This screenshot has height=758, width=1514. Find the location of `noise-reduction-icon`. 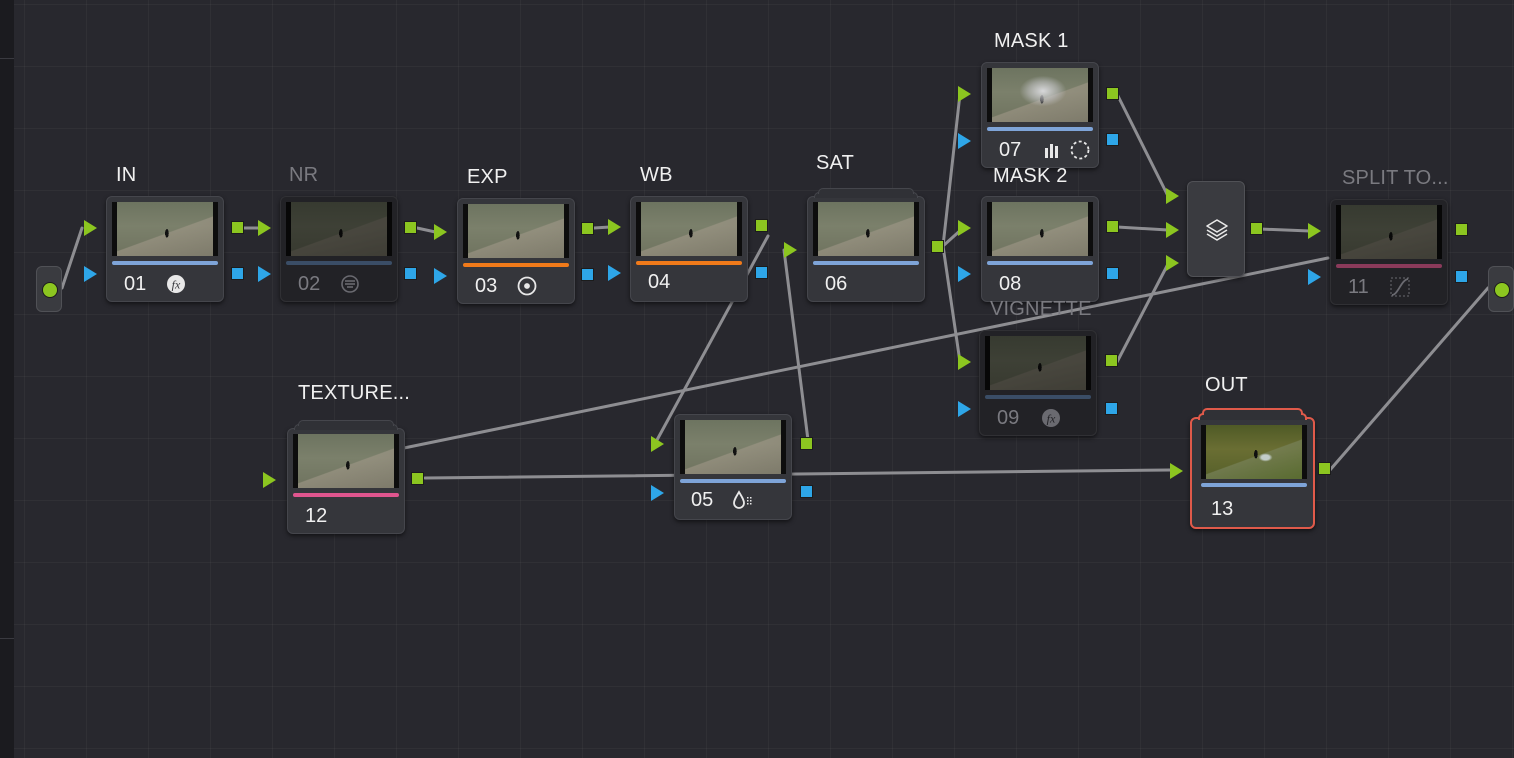

noise-reduction-icon is located at coordinates (351, 284).